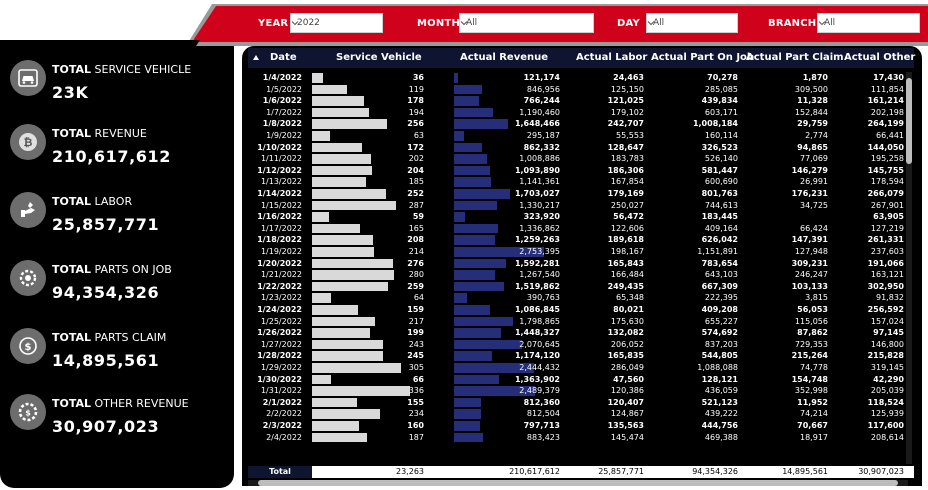 The image size is (928, 490). What do you see at coordinates (627, 344) in the screenshot?
I see `actual-labor-cell: 206,052` at bounding box center [627, 344].